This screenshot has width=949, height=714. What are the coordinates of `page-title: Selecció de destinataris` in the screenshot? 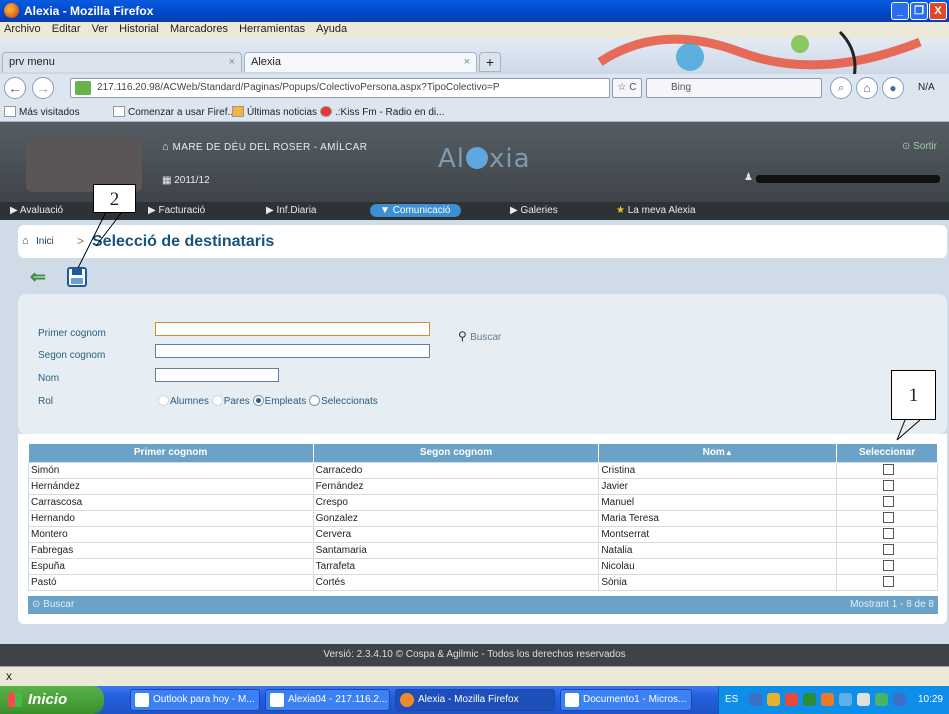 It's located at (183, 241).